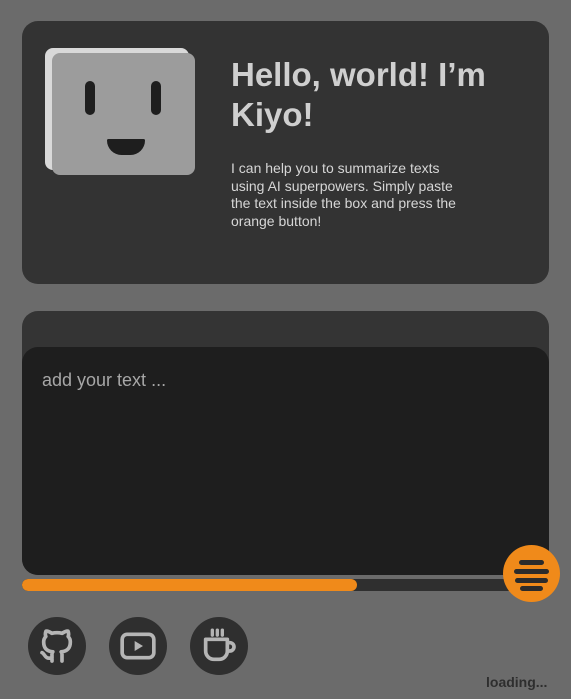  Describe the element at coordinates (90, 98) in the screenshot. I see `robot-left-eye` at that location.